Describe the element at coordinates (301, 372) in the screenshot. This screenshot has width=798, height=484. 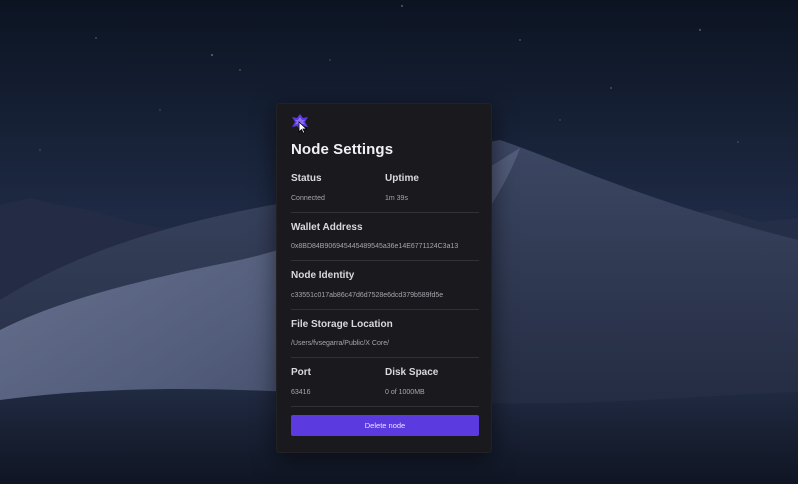
I see `port-label: Port` at that location.